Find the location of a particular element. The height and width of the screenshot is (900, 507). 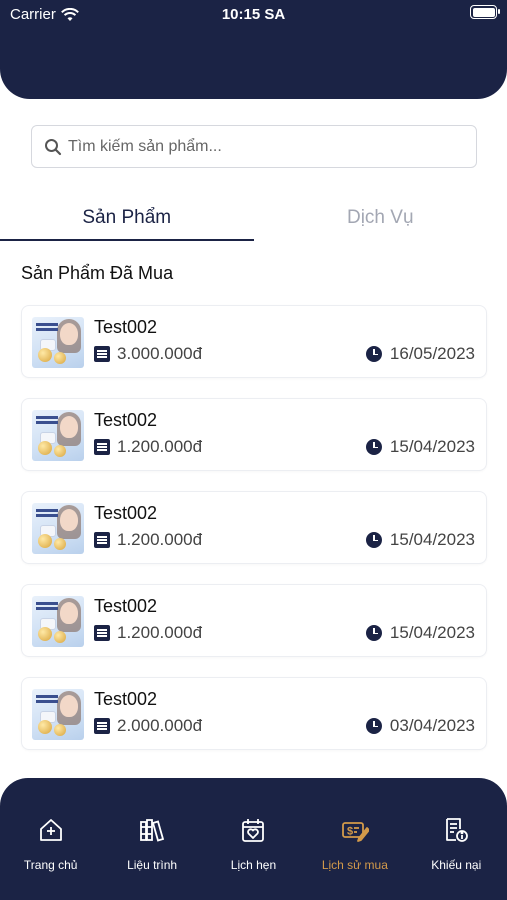

search-input is located at coordinates (258, 146).